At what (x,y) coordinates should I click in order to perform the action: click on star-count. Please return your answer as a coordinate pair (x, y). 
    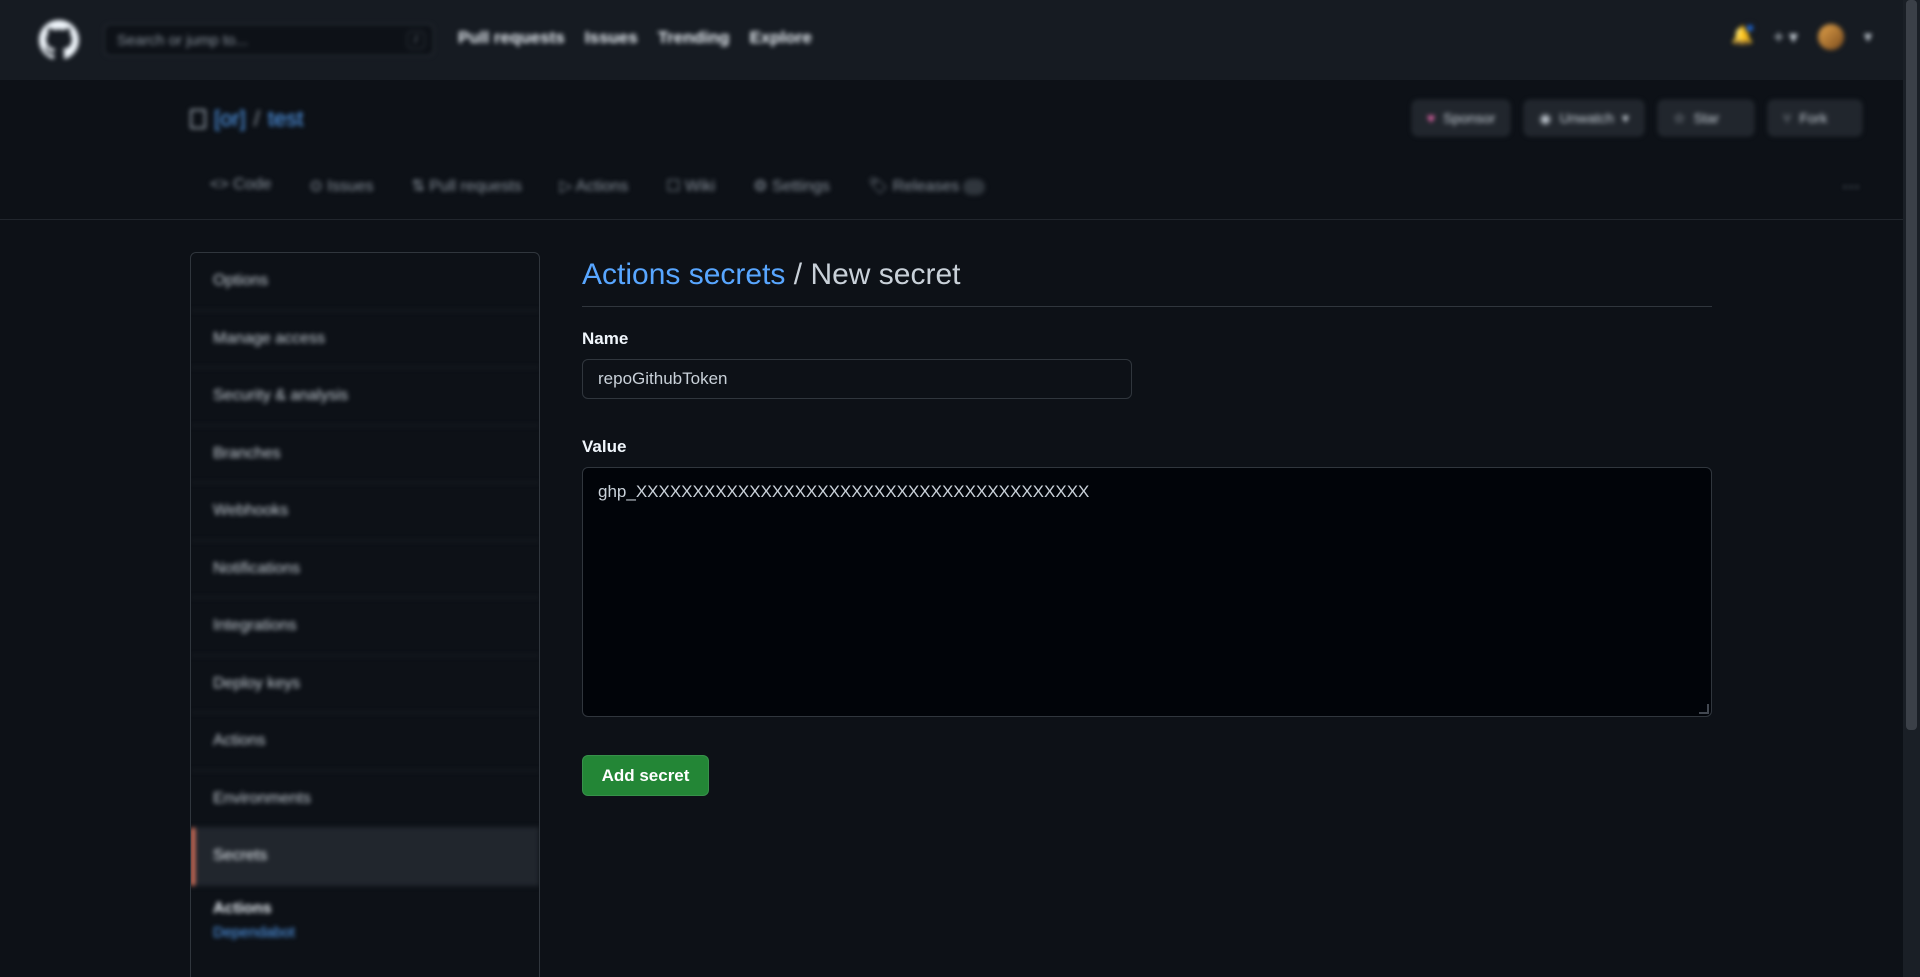
    Looking at the image, I should click on (1733, 118).